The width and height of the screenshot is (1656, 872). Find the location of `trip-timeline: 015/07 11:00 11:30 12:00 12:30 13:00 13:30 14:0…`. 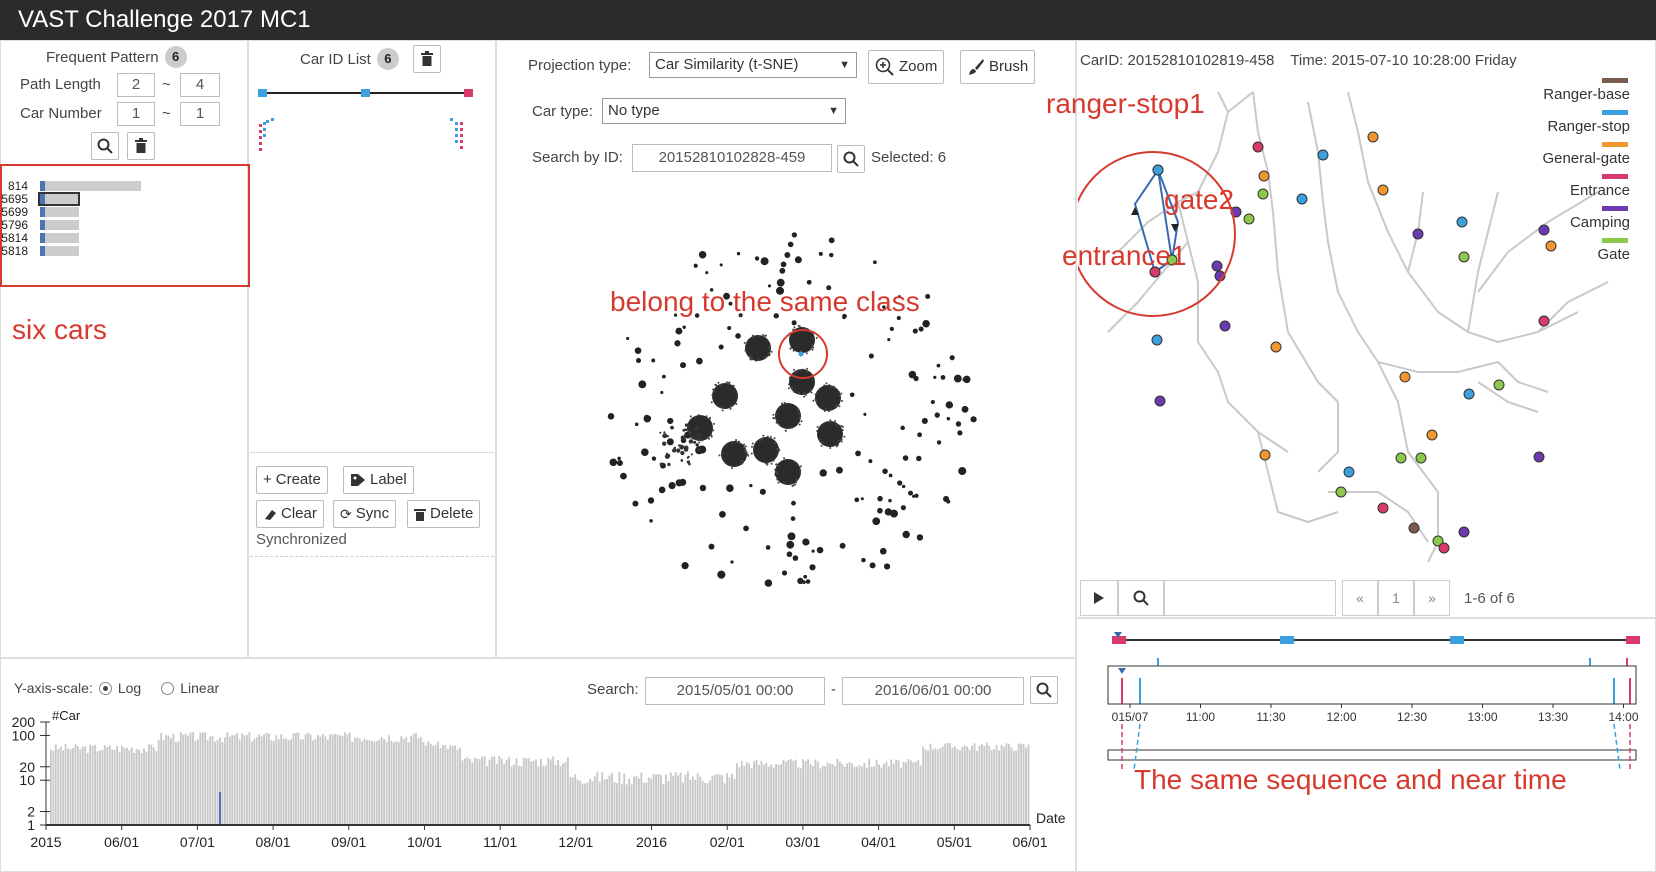

trip-timeline: 015/07 11:00 11:30 12:00 12:30 13:00 13:30 14:0… is located at coordinates (1374, 703).